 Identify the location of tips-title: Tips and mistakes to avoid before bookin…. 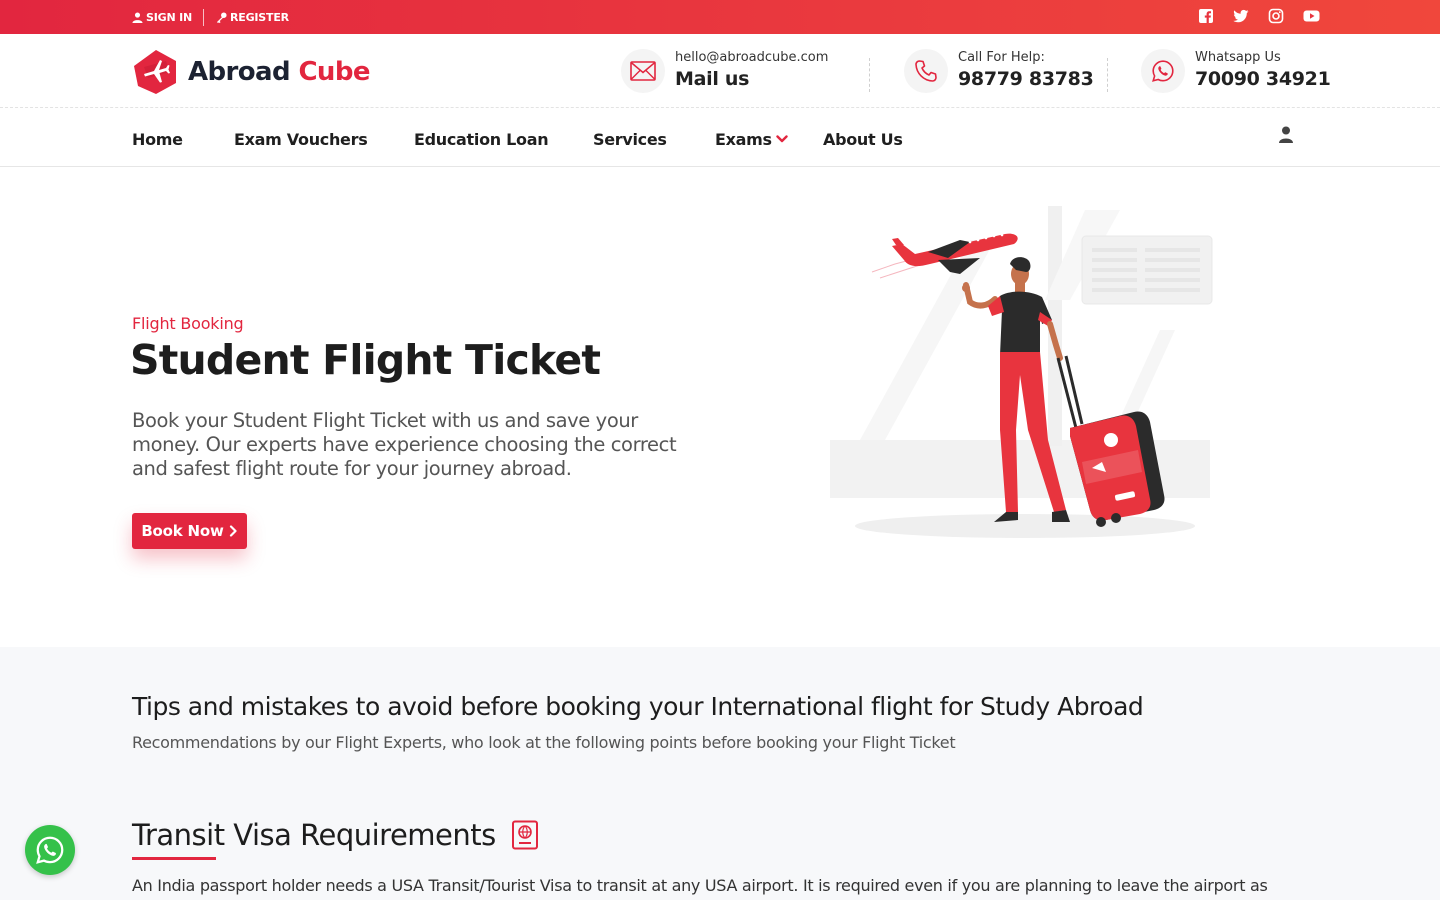
(638, 706).